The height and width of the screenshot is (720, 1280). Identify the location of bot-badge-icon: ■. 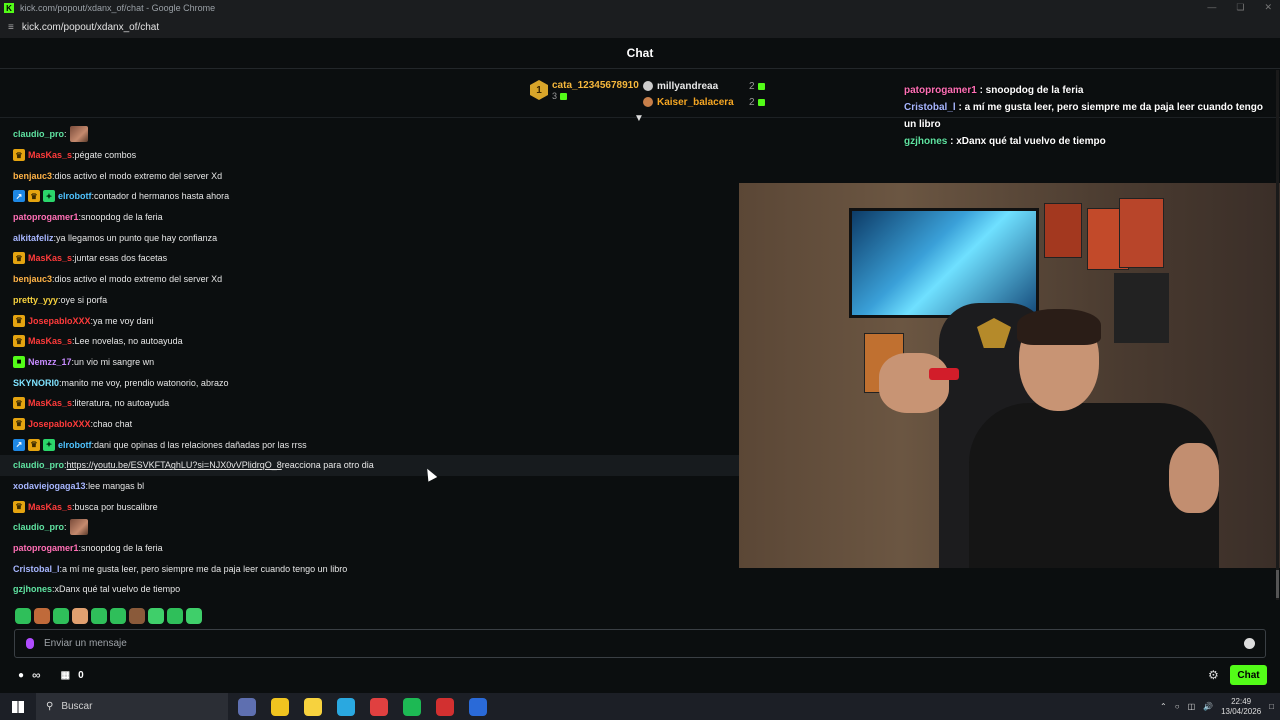
(19, 361).